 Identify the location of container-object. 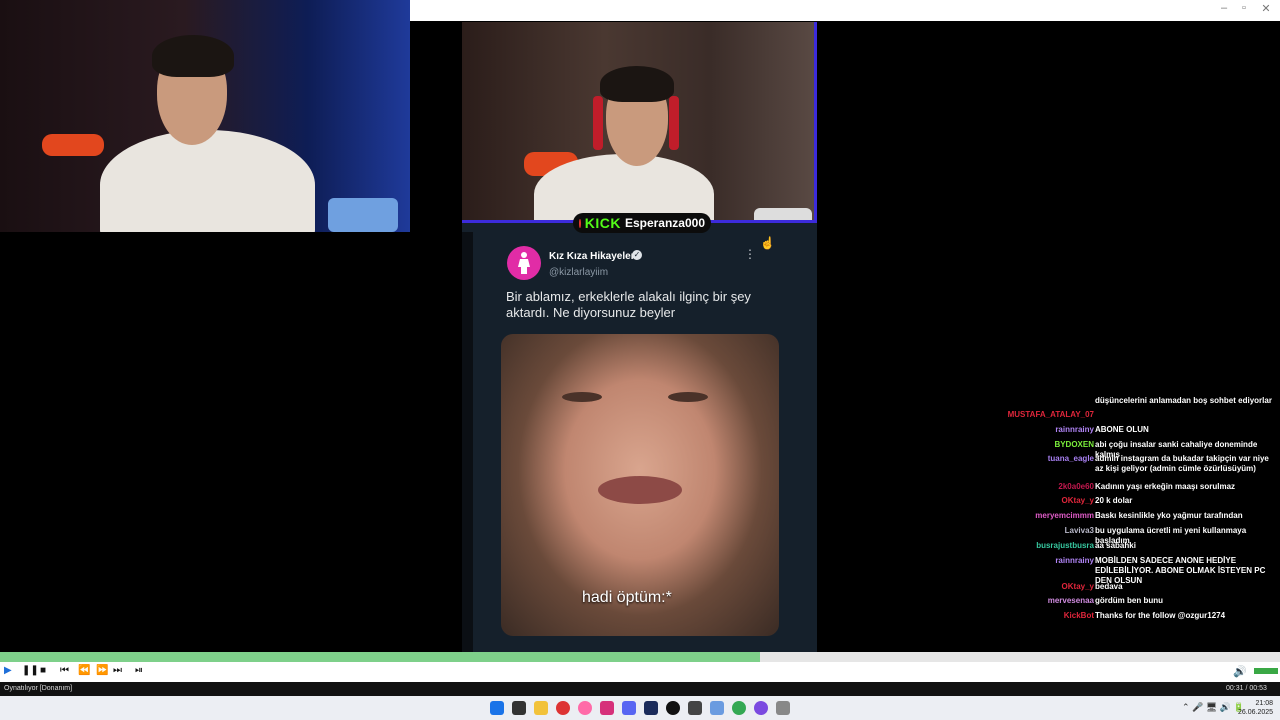
(363, 215).